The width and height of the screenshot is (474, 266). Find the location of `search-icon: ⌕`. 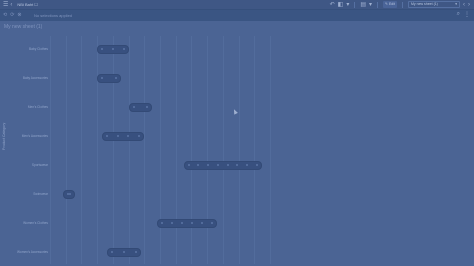

search-icon: ⌕ is located at coordinates (458, 14).